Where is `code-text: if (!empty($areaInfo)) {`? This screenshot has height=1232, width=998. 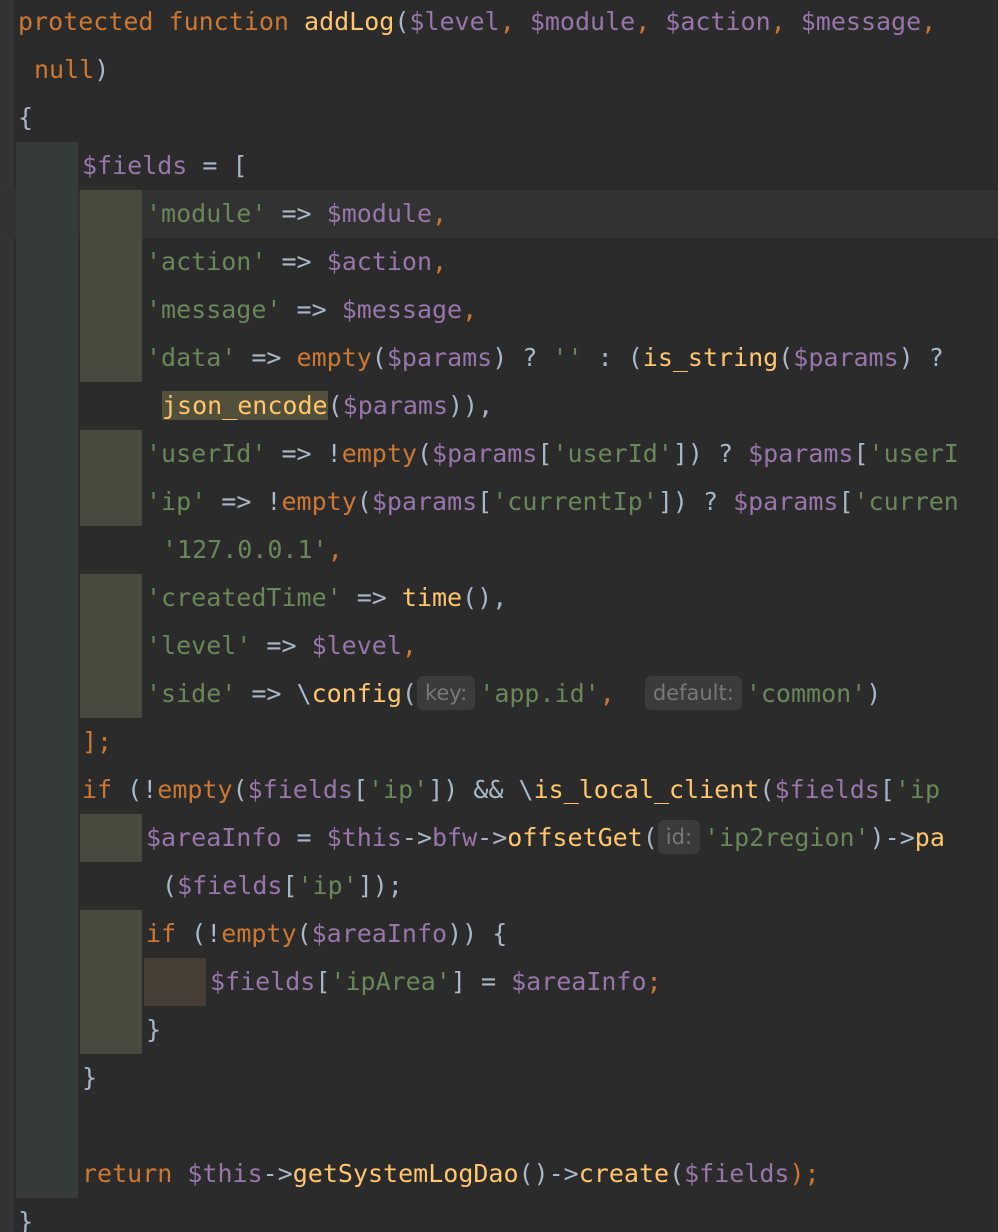
code-text: if (!empty($areaInfo)) { is located at coordinates (326, 934).